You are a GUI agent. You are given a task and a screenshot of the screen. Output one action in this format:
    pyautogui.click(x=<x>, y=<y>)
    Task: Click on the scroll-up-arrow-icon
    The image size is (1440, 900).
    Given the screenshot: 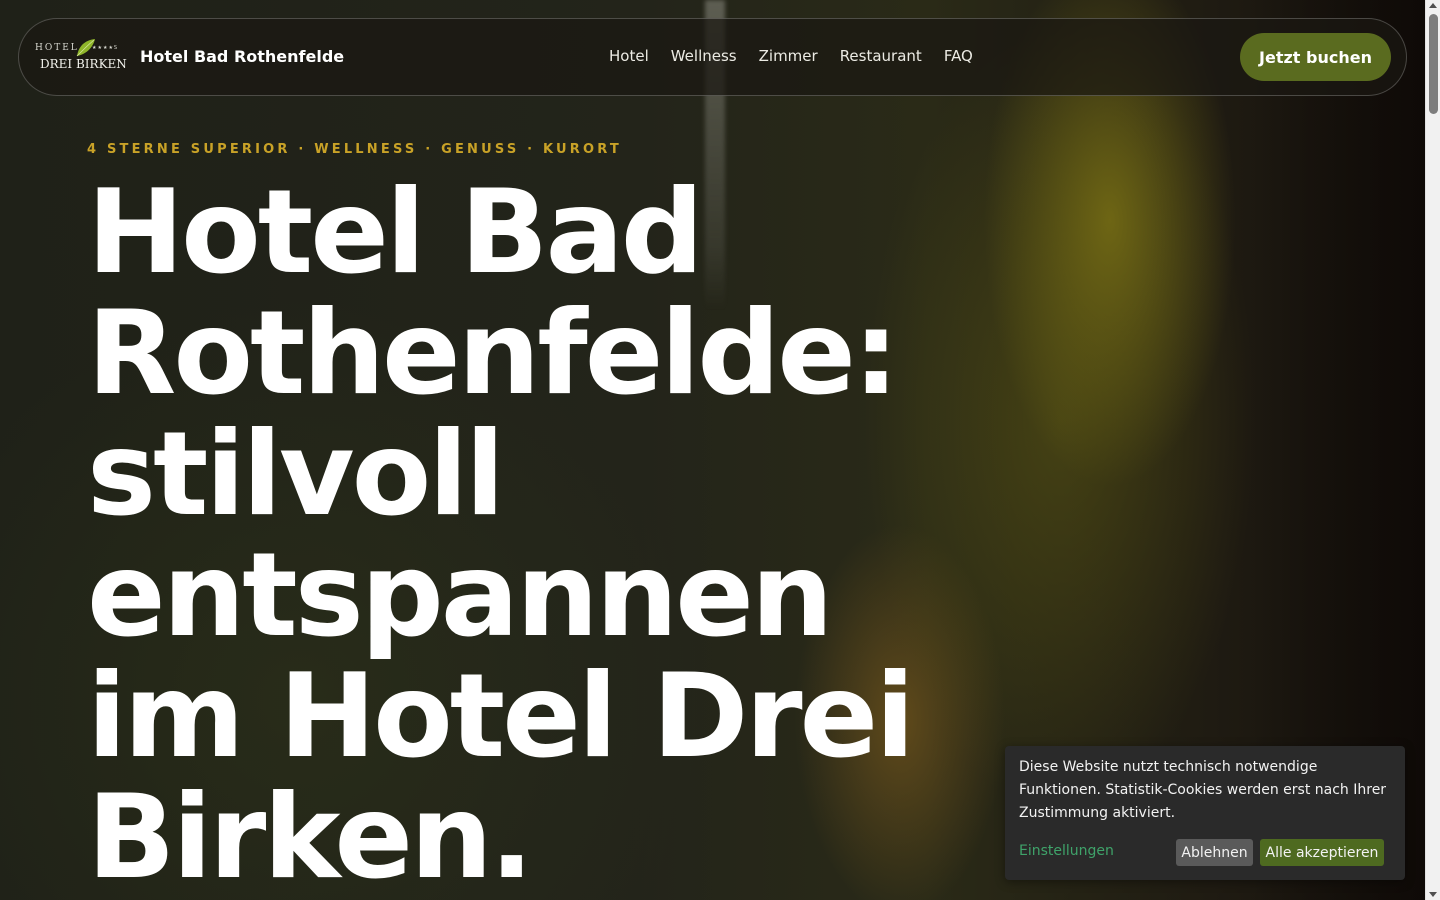 What is the action you would take?
    pyautogui.click(x=1433, y=5)
    